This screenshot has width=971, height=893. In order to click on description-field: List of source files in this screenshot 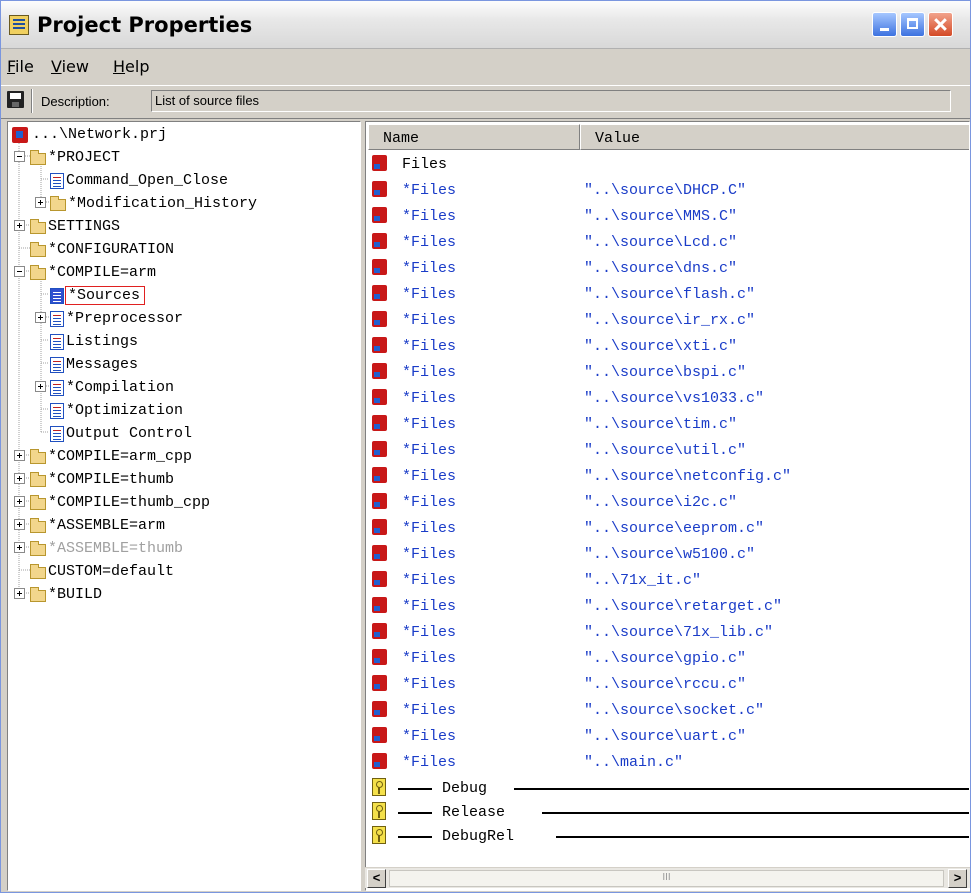, I will do `click(551, 101)`.